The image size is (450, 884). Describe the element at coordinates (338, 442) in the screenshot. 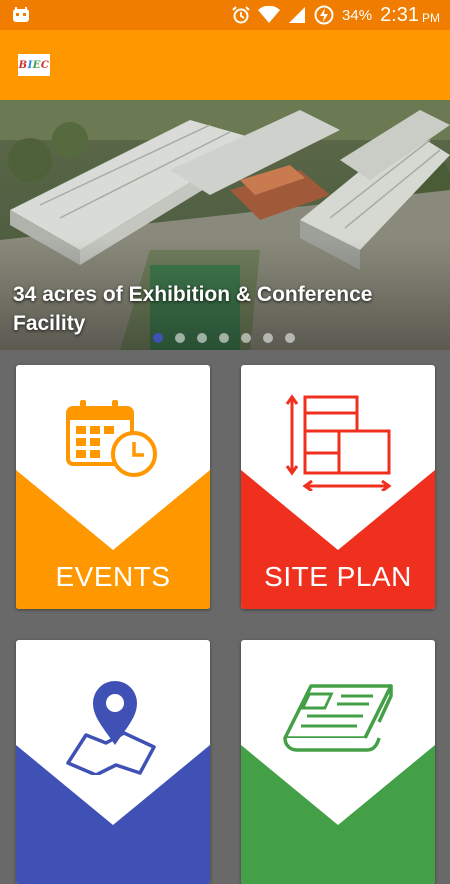

I see `floor-plan-icon` at that location.